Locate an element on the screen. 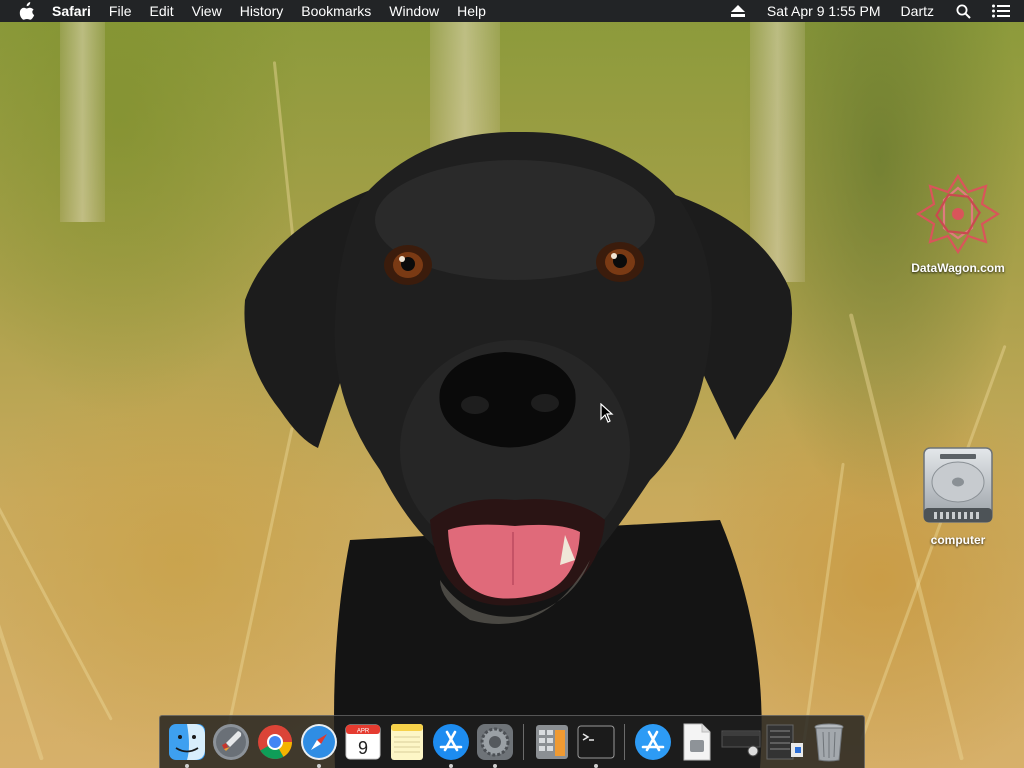  dock: APR 9 is located at coordinates (512, 741).